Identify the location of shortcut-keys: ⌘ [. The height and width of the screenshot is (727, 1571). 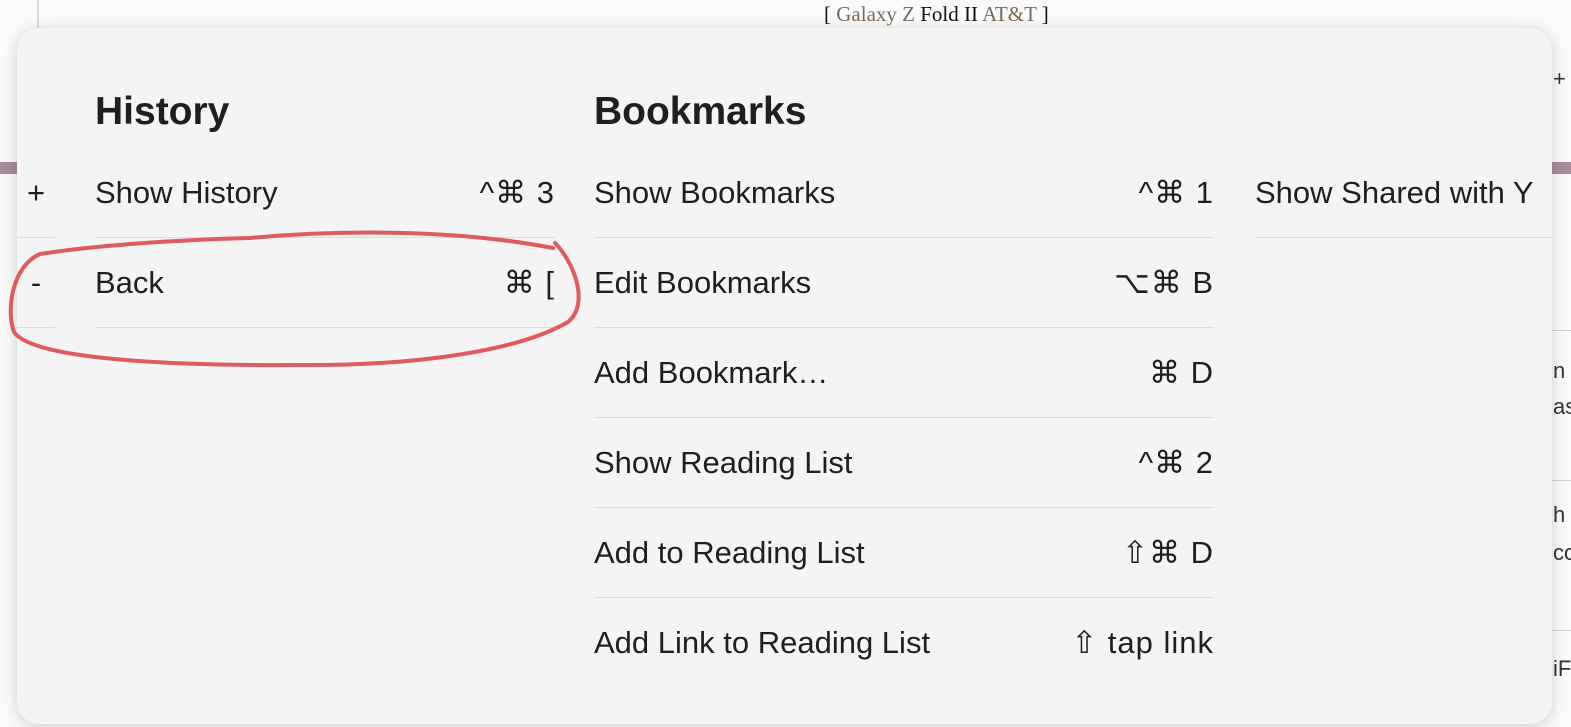
(529, 282).